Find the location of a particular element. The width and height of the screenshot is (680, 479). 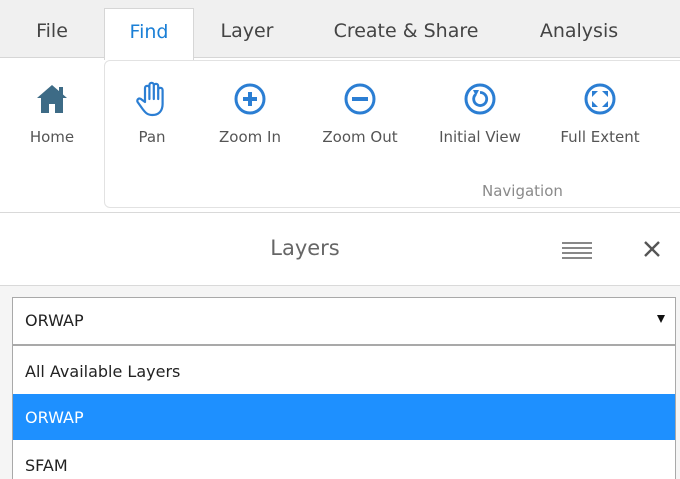

hamburger-icon is located at coordinates (577, 251).